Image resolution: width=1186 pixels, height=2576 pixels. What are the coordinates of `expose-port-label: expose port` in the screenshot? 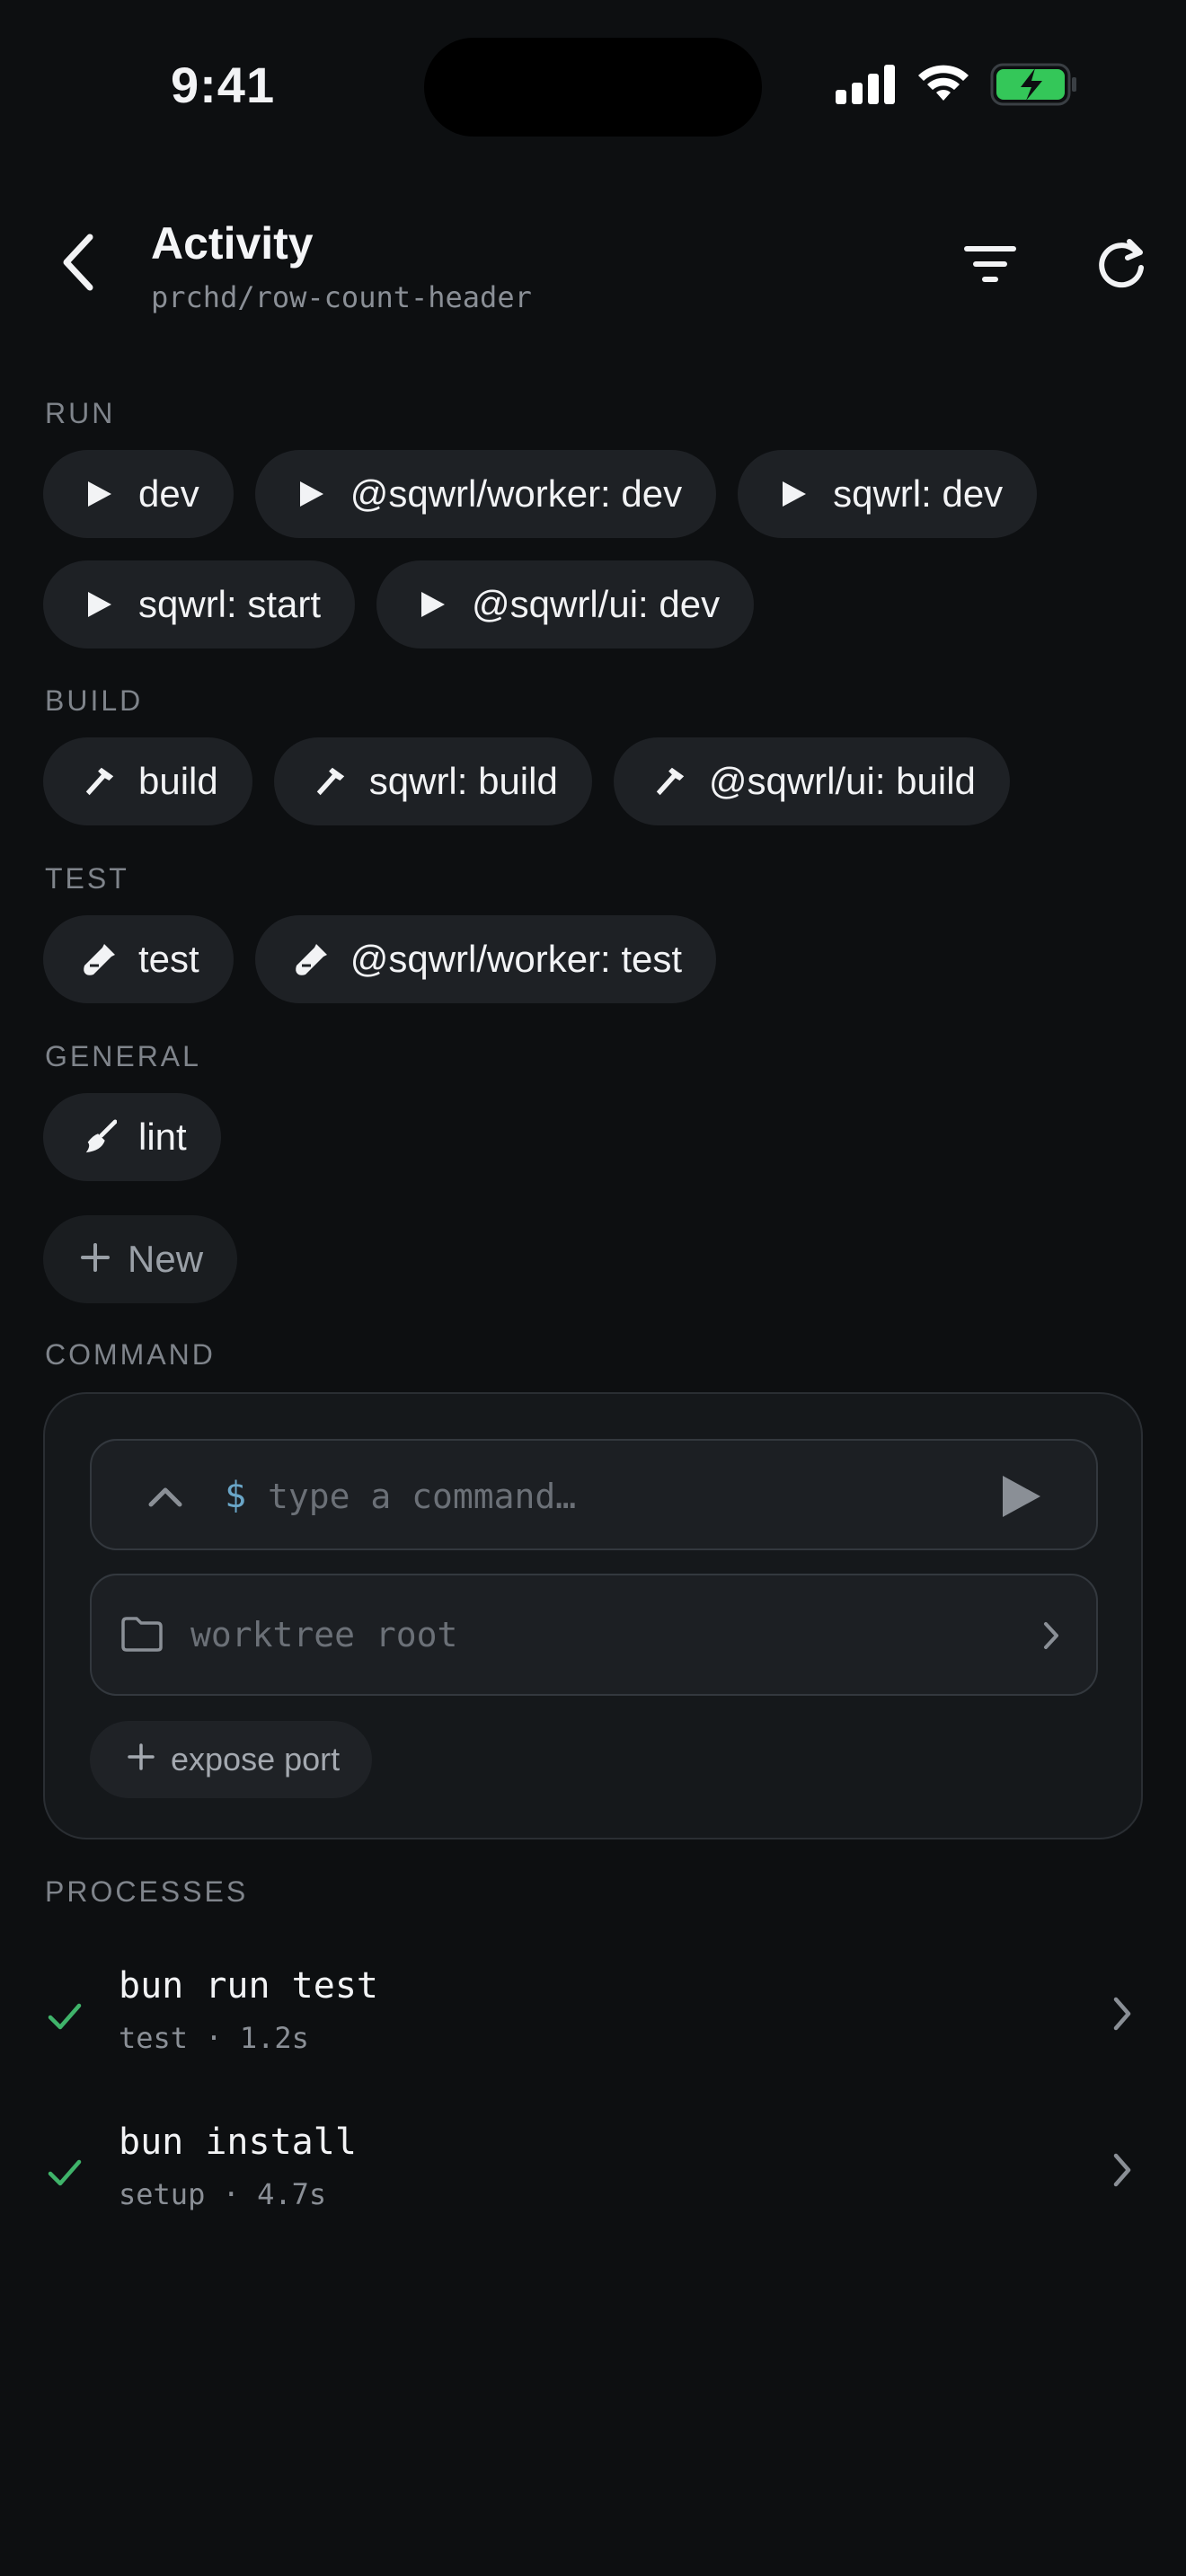 It's located at (256, 1759).